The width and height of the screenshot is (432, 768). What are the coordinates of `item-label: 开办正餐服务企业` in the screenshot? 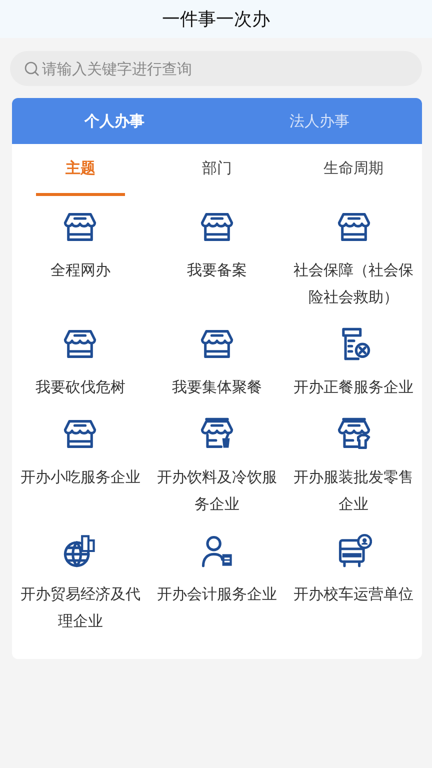 It's located at (353, 387).